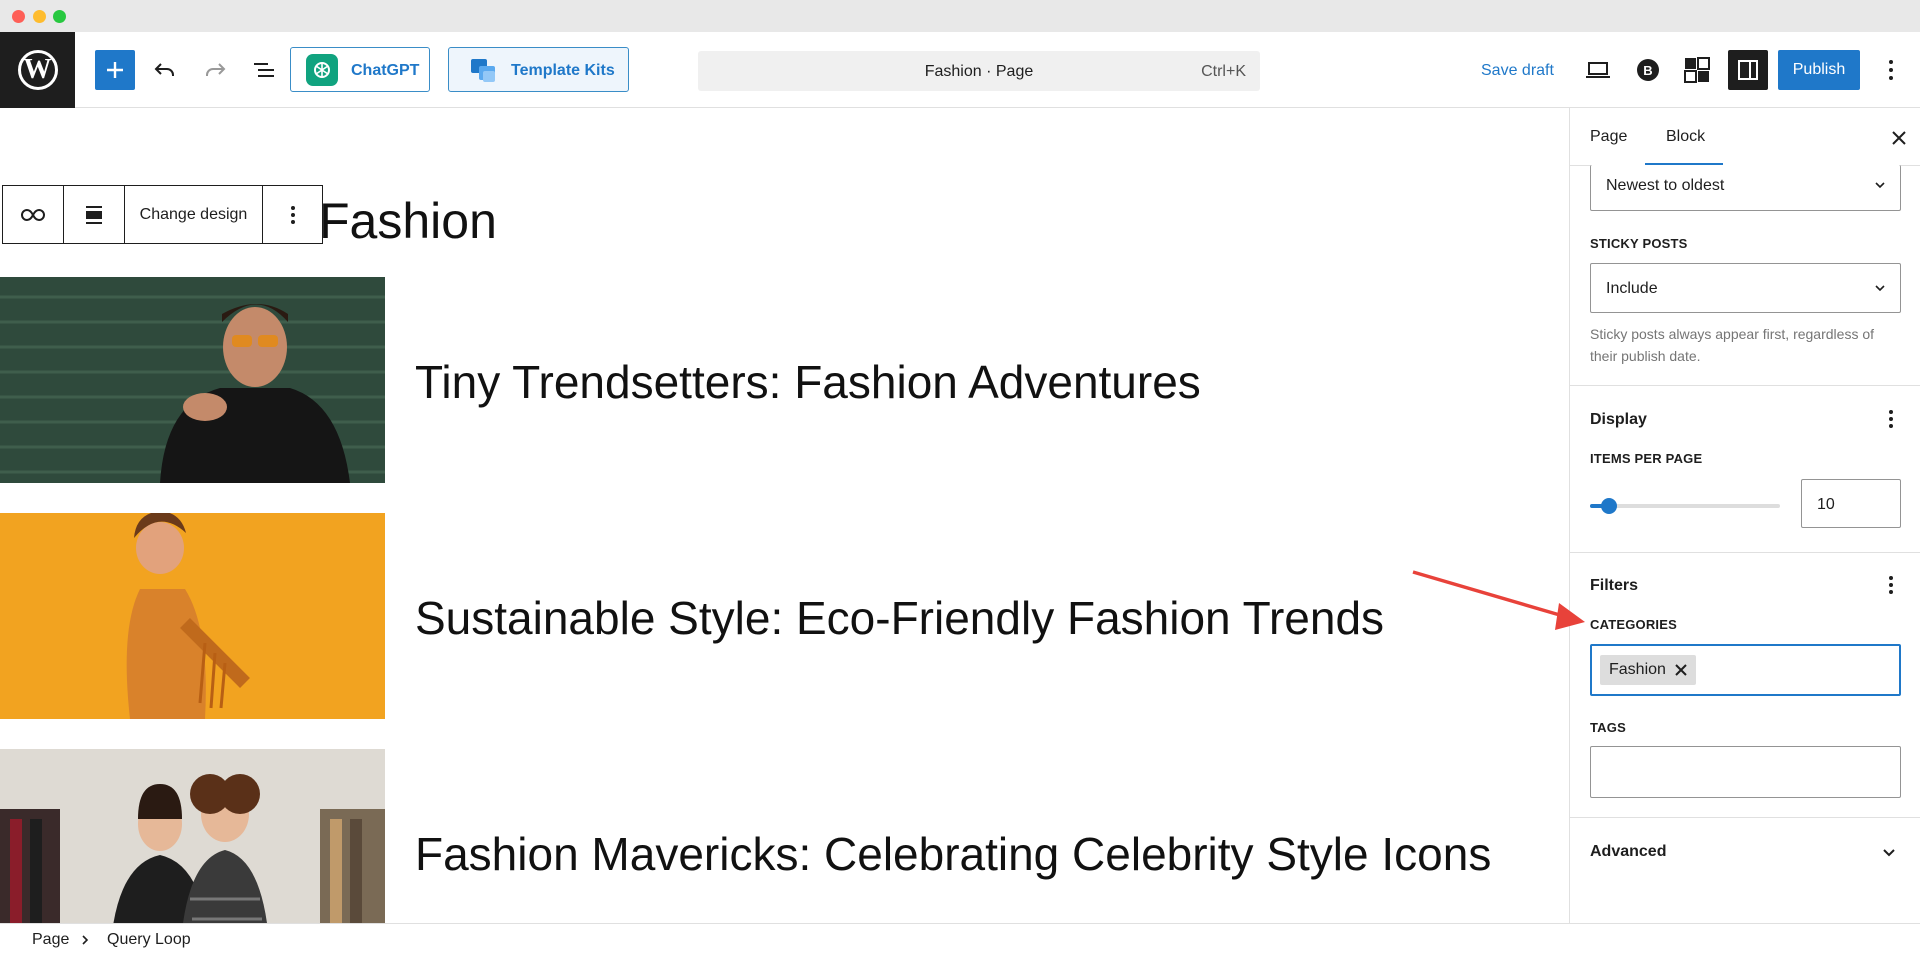 This screenshot has width=1920, height=954. I want to click on tab-page: Page, so click(1608, 137).